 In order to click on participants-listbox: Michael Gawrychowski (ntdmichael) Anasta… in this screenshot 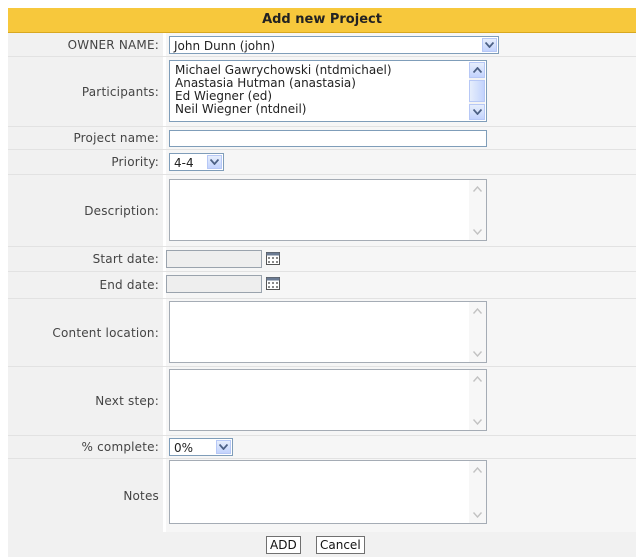, I will do `click(328, 91)`.